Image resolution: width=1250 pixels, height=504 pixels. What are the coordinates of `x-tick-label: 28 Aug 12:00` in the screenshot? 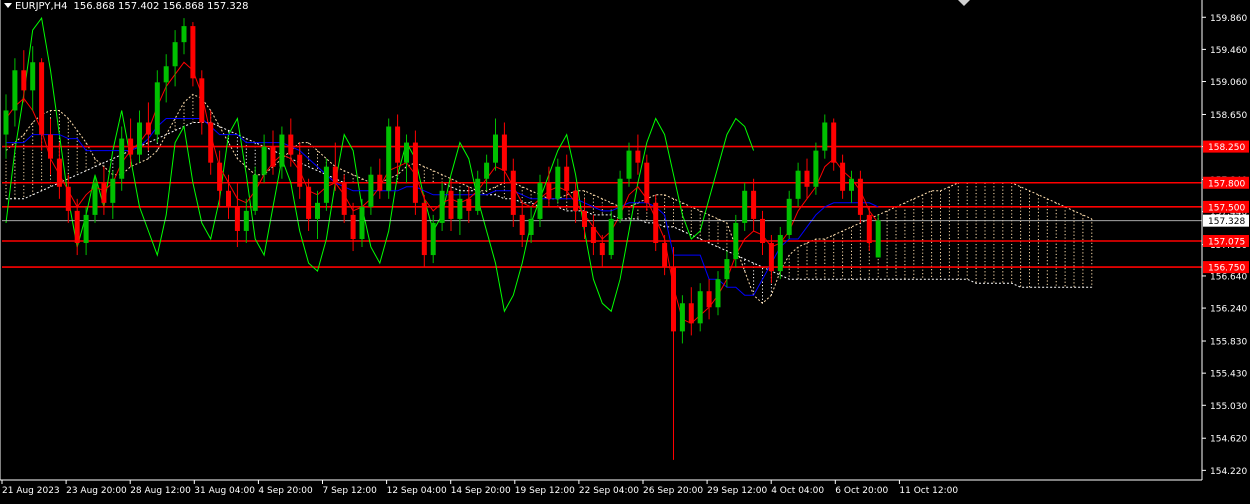 It's located at (160, 491).